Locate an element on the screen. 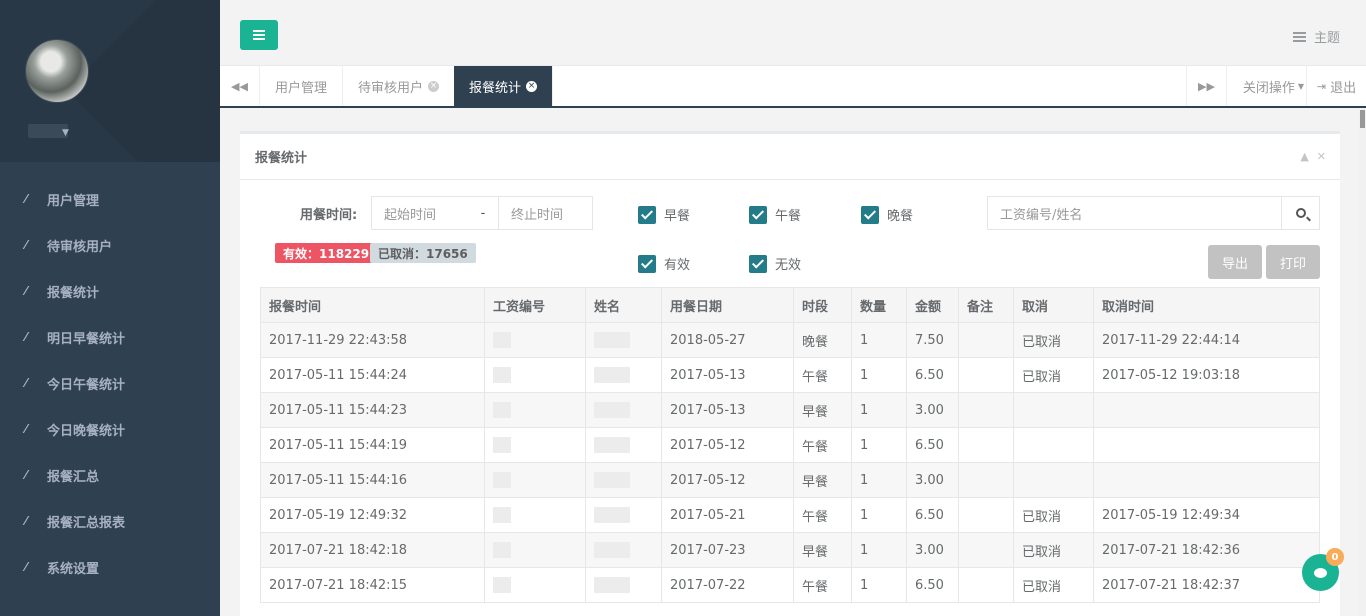  backward-icon: ◀◀ is located at coordinates (239, 86).